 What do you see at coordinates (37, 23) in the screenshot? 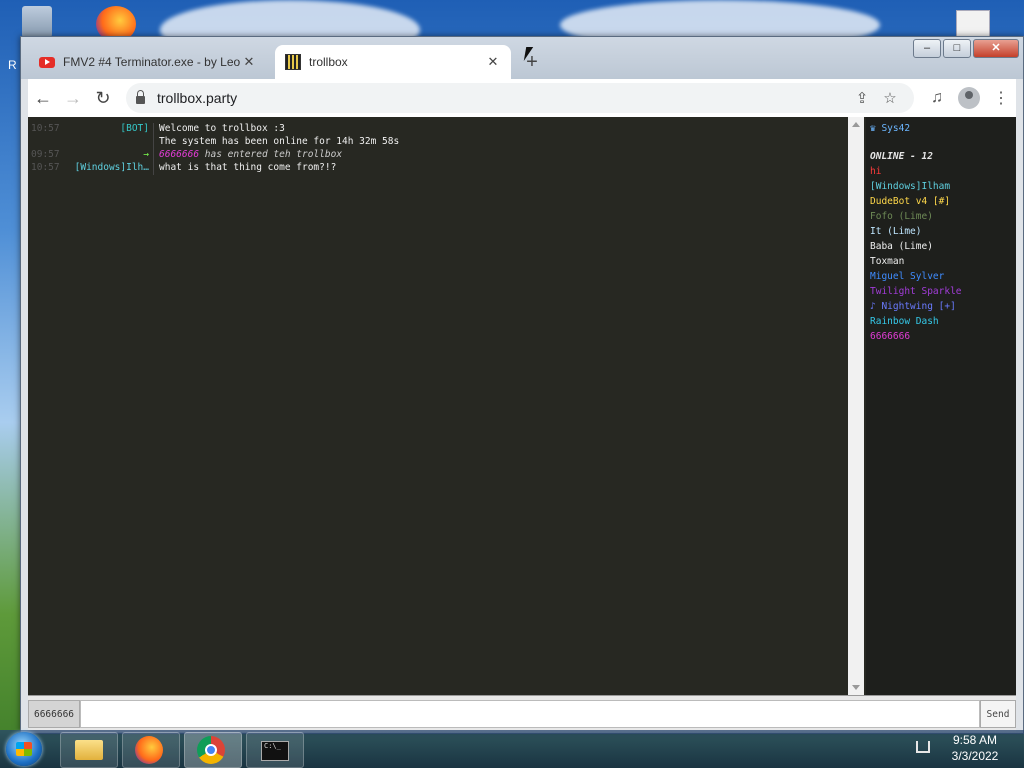
I see `recycle-bin-icon` at bounding box center [37, 23].